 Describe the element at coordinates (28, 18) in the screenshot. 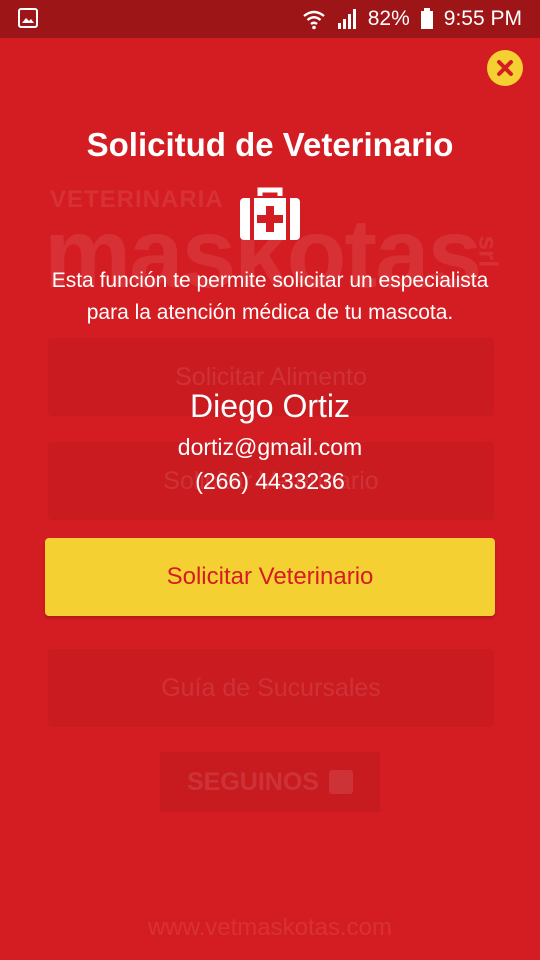

I see `image-icon` at that location.